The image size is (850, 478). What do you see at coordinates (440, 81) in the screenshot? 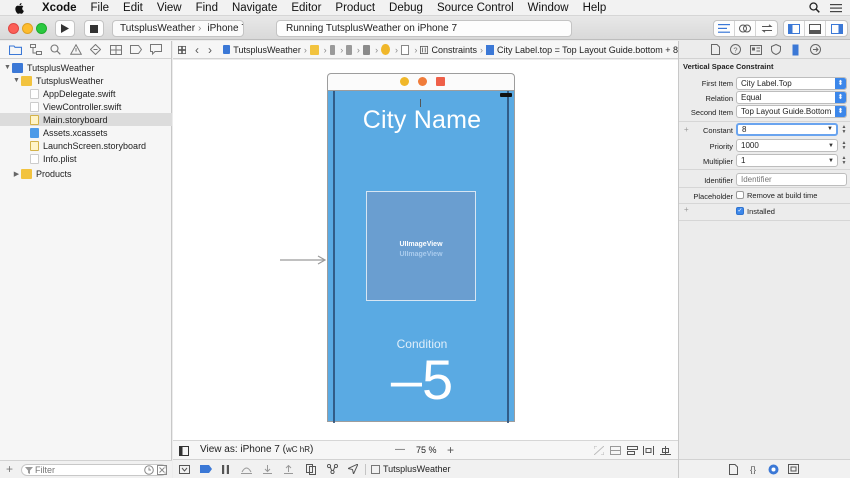
I see `exit-dock-icon` at bounding box center [440, 81].